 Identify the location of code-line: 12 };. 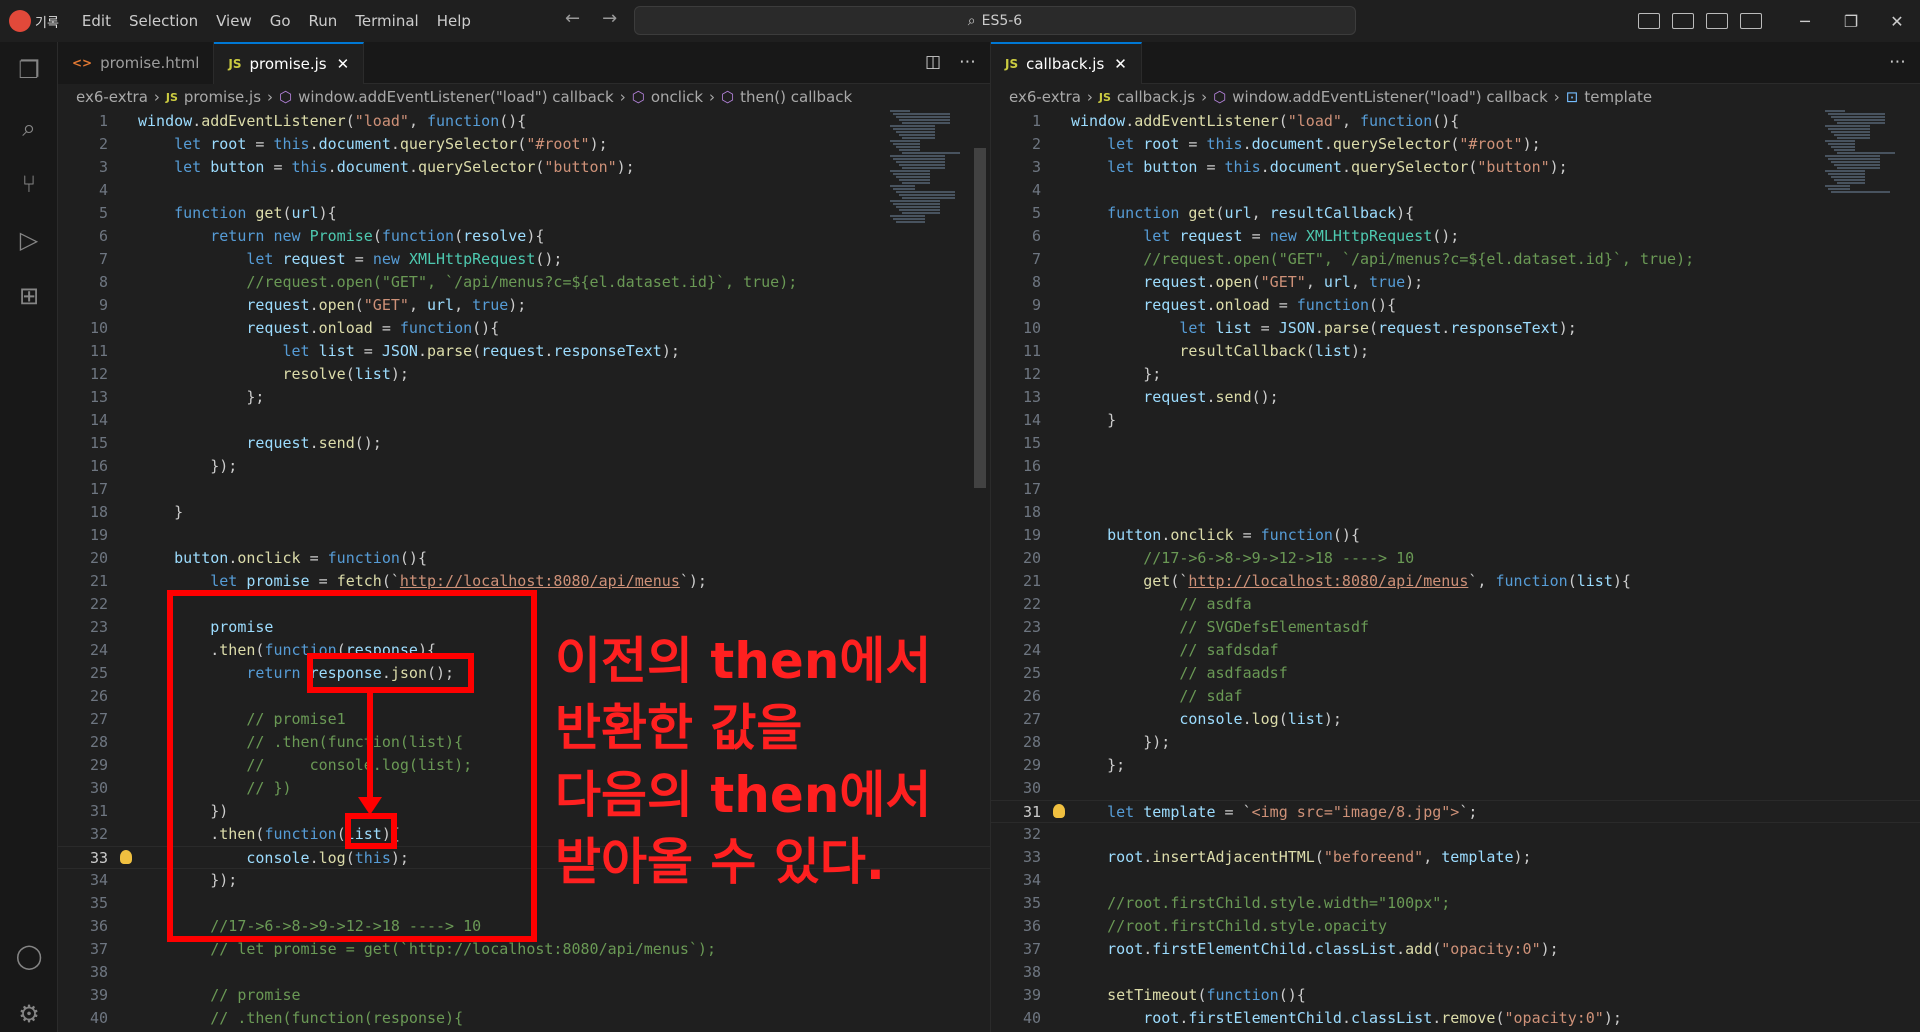
(1455, 374).